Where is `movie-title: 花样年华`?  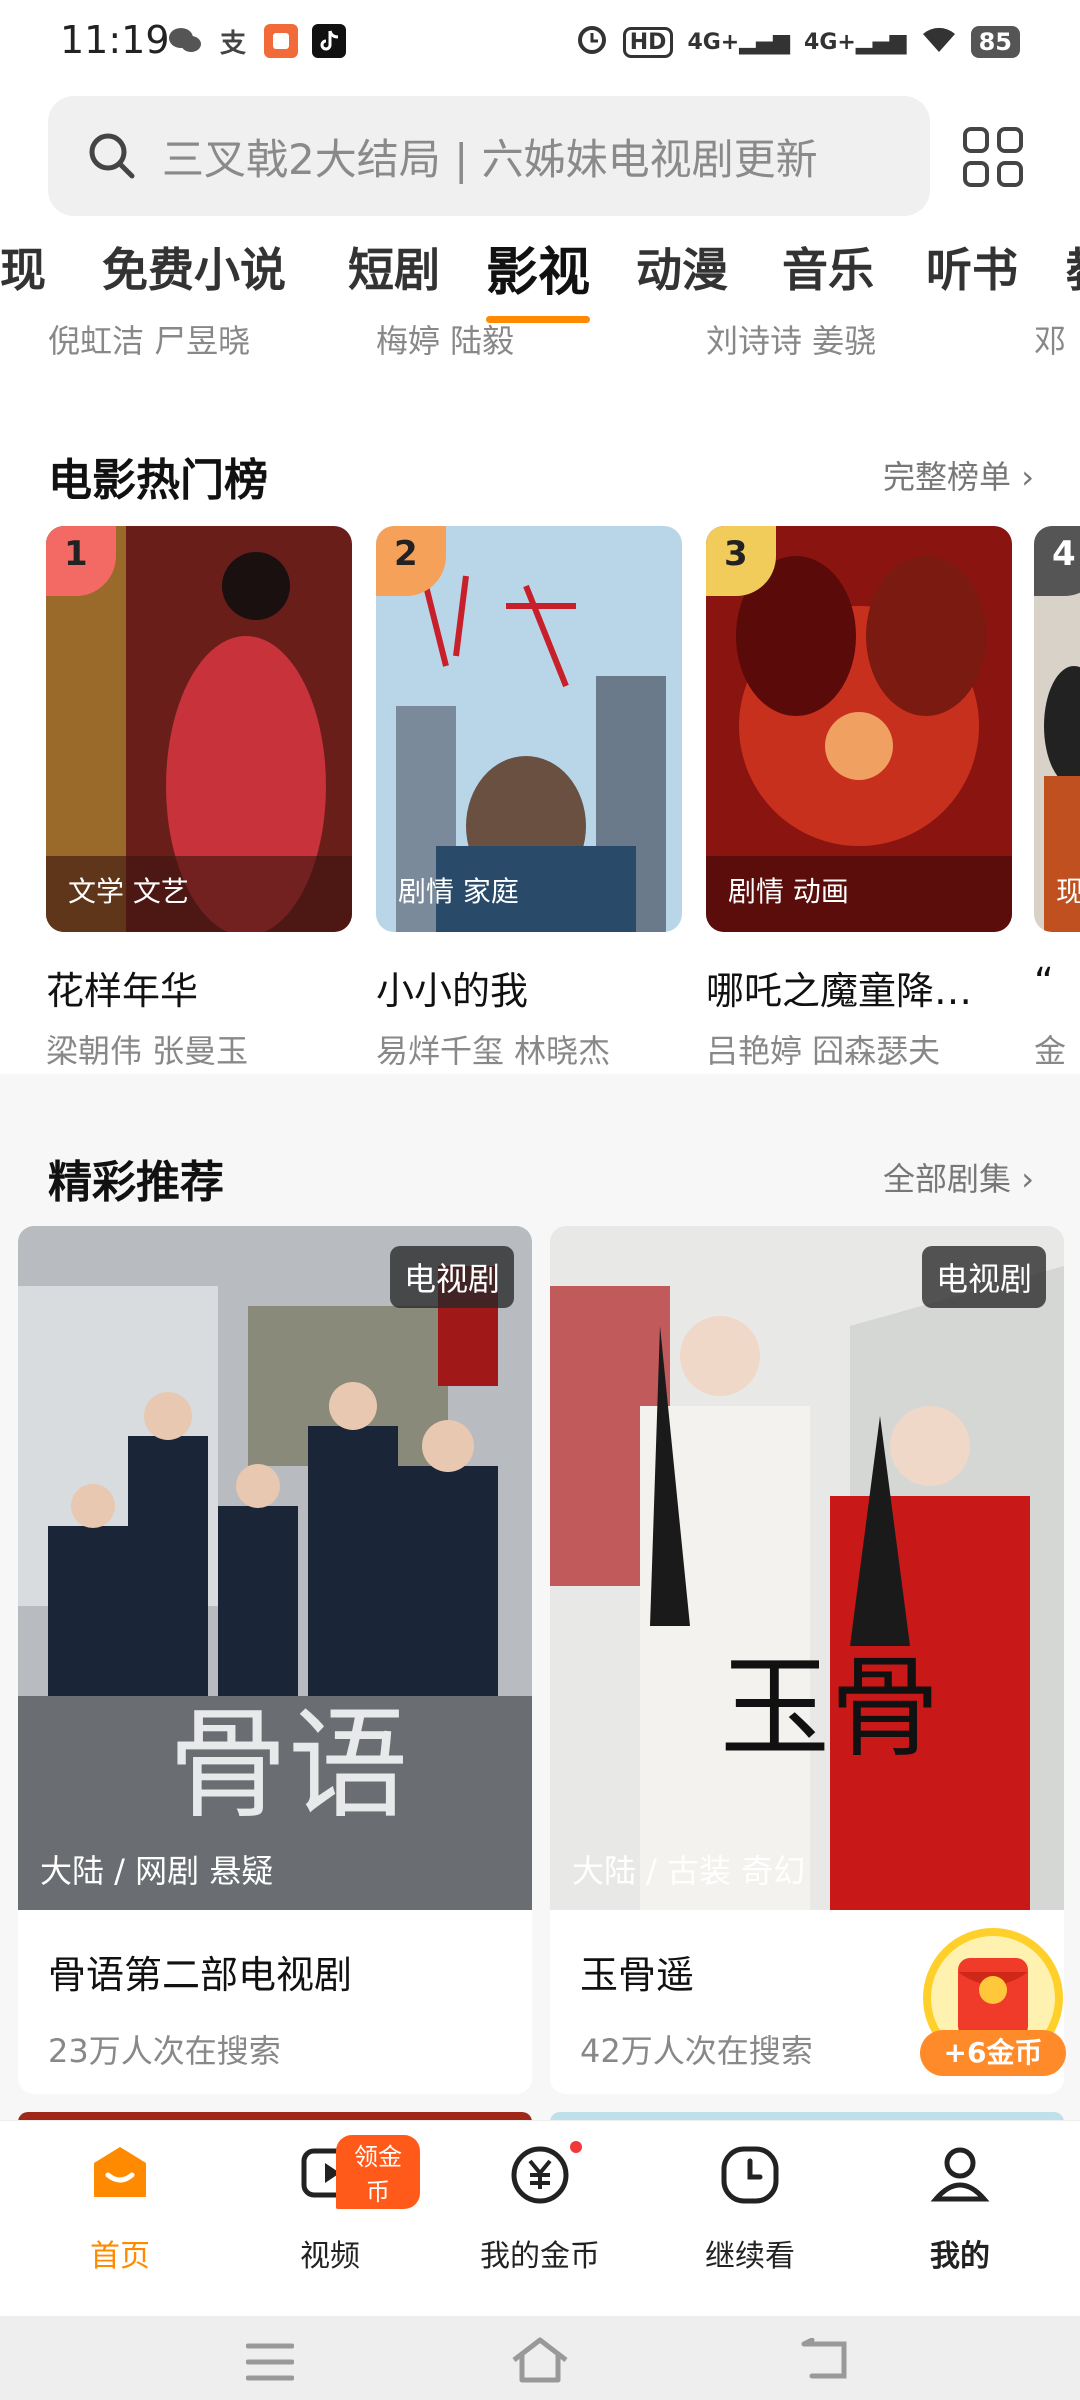 movie-title: 花样年华 is located at coordinates (122, 991).